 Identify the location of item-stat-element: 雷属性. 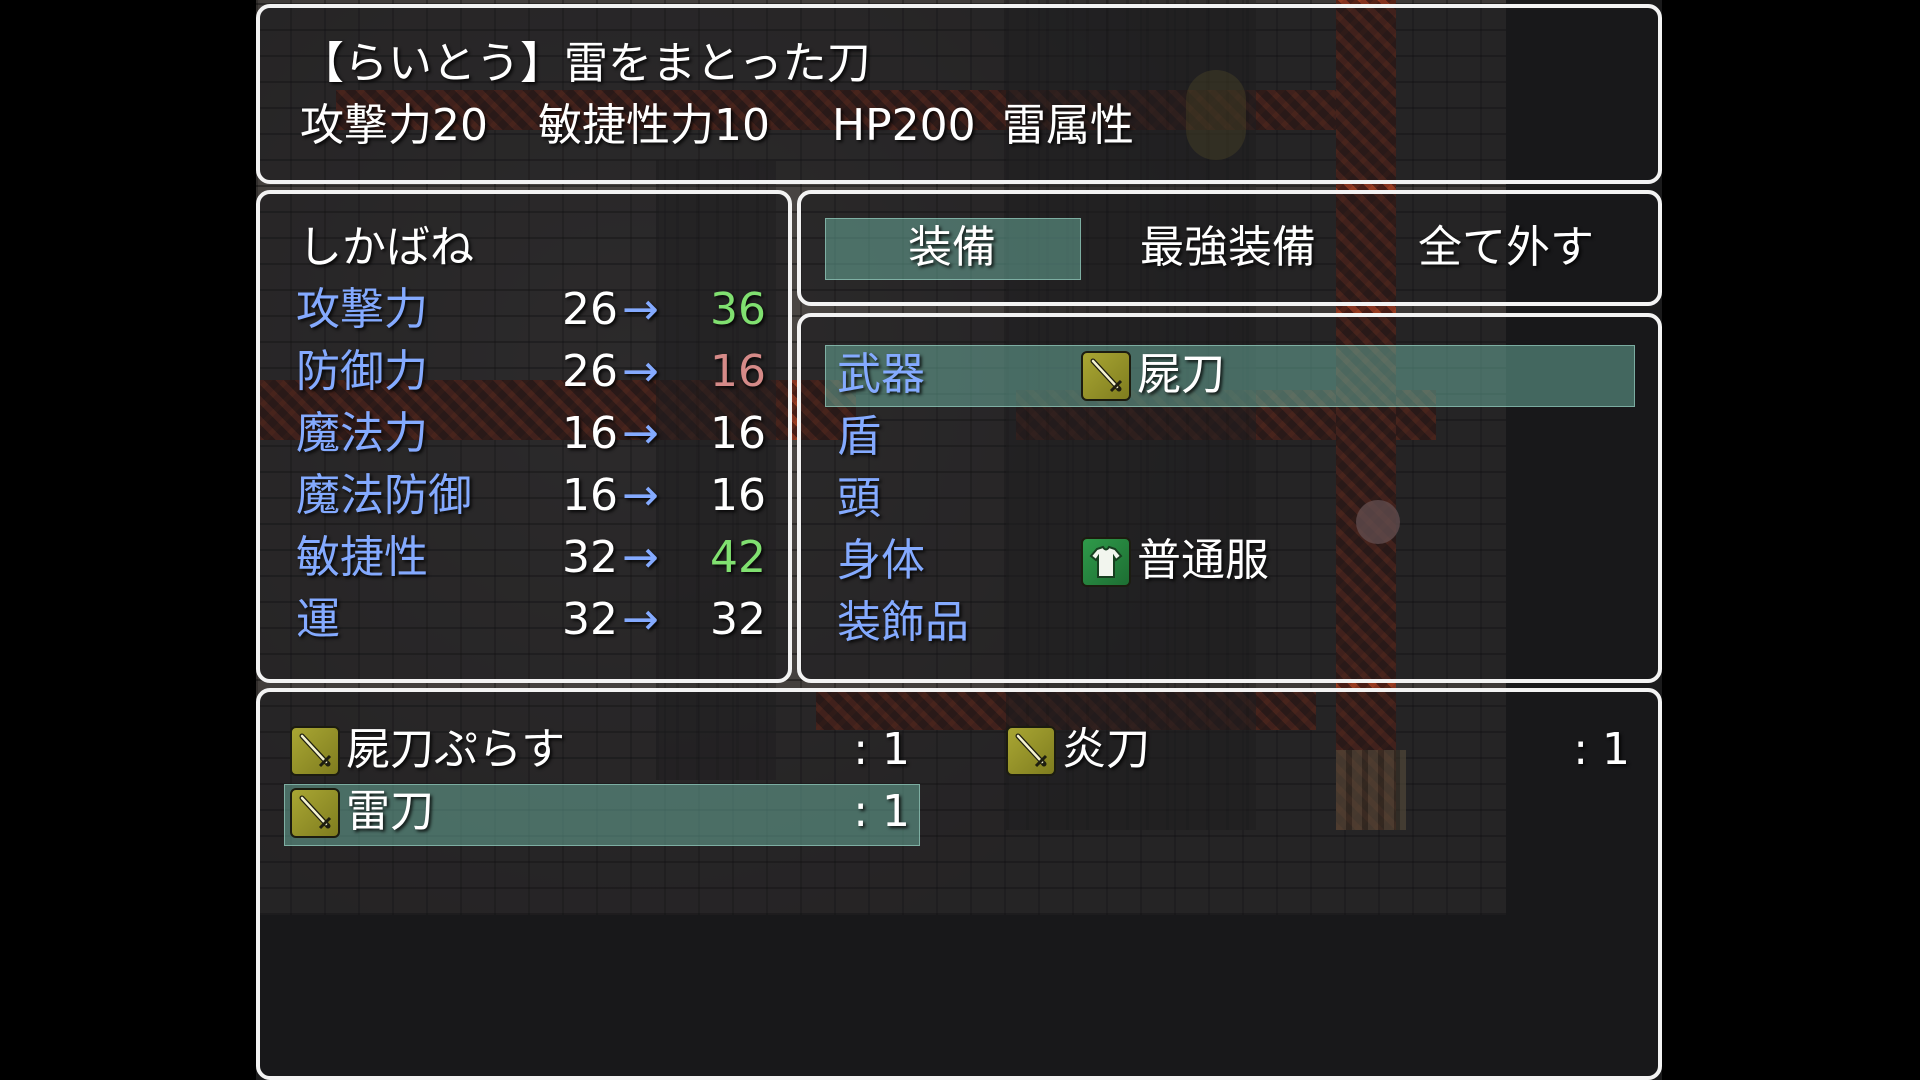
(1068, 125).